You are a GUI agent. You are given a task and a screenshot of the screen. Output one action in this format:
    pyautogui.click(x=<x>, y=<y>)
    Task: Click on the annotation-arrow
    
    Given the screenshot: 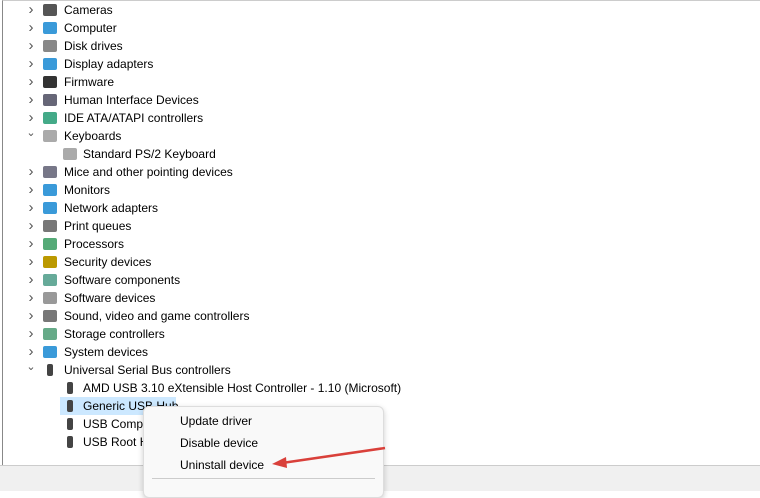 What is the action you would take?
    pyautogui.click(x=329, y=457)
    